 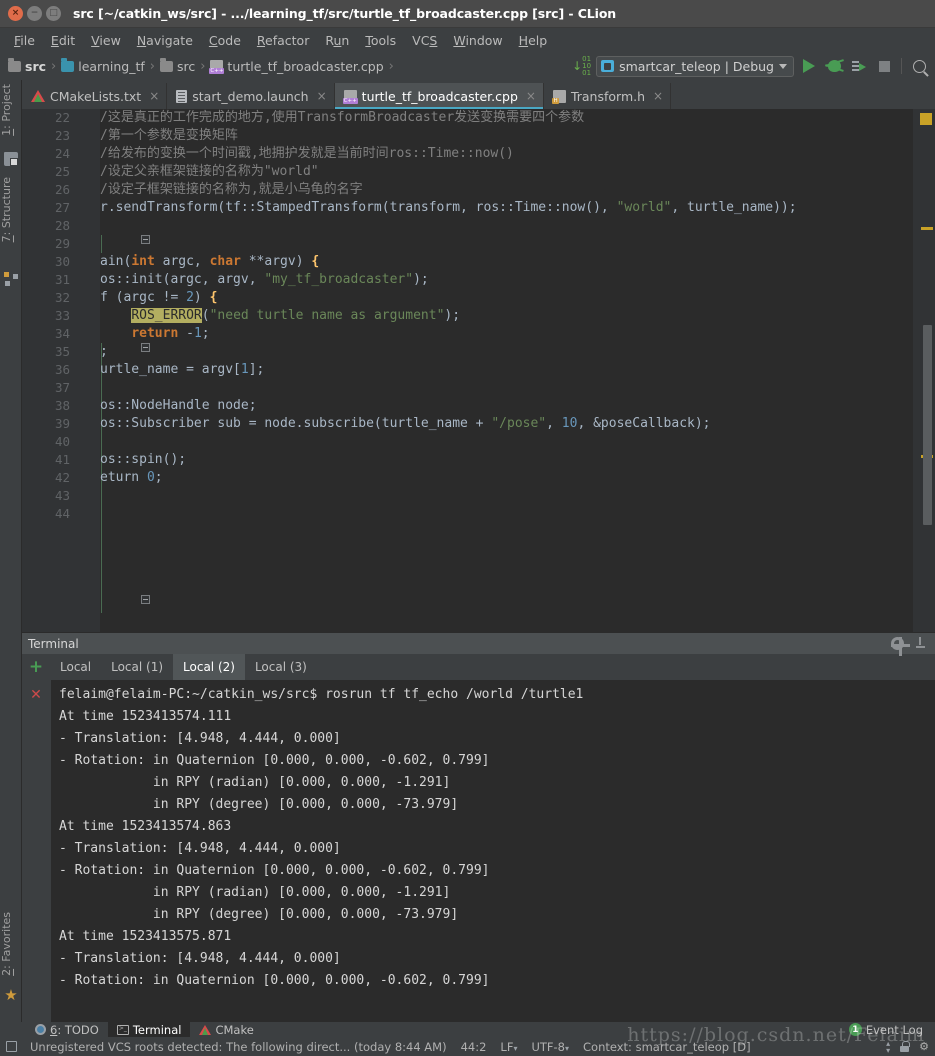 I want to click on bottom-tab-todo: 6: TODO, so click(x=67, y=1029).